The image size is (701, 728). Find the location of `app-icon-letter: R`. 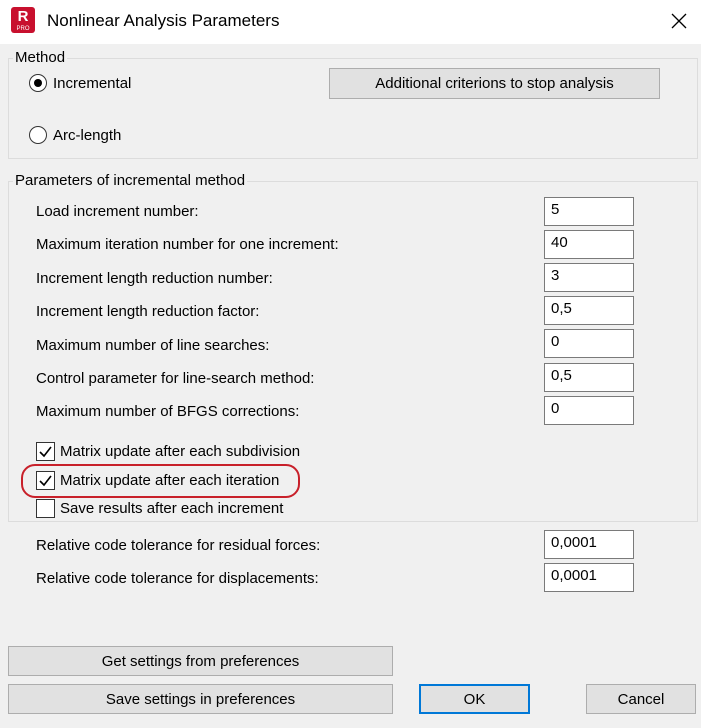

app-icon-letter: R is located at coordinates (23, 16).